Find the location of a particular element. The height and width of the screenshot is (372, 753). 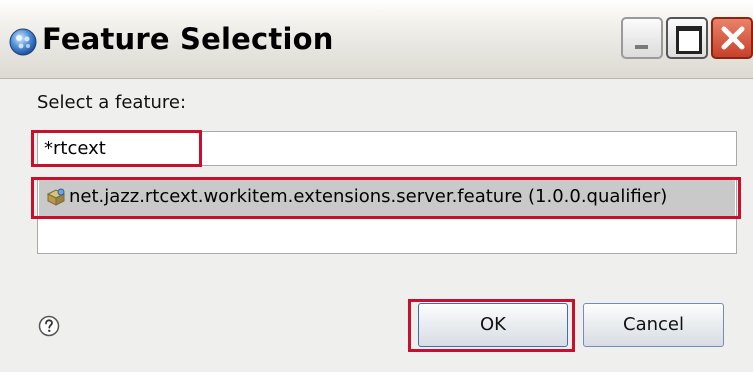

window-title: Feature Selection is located at coordinates (188, 39).